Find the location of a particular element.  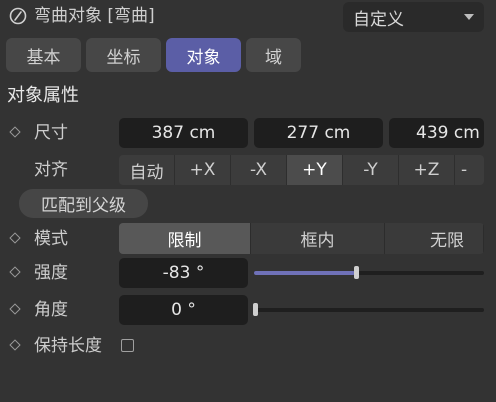

size-z-field: 439 cm is located at coordinates (436, 133).